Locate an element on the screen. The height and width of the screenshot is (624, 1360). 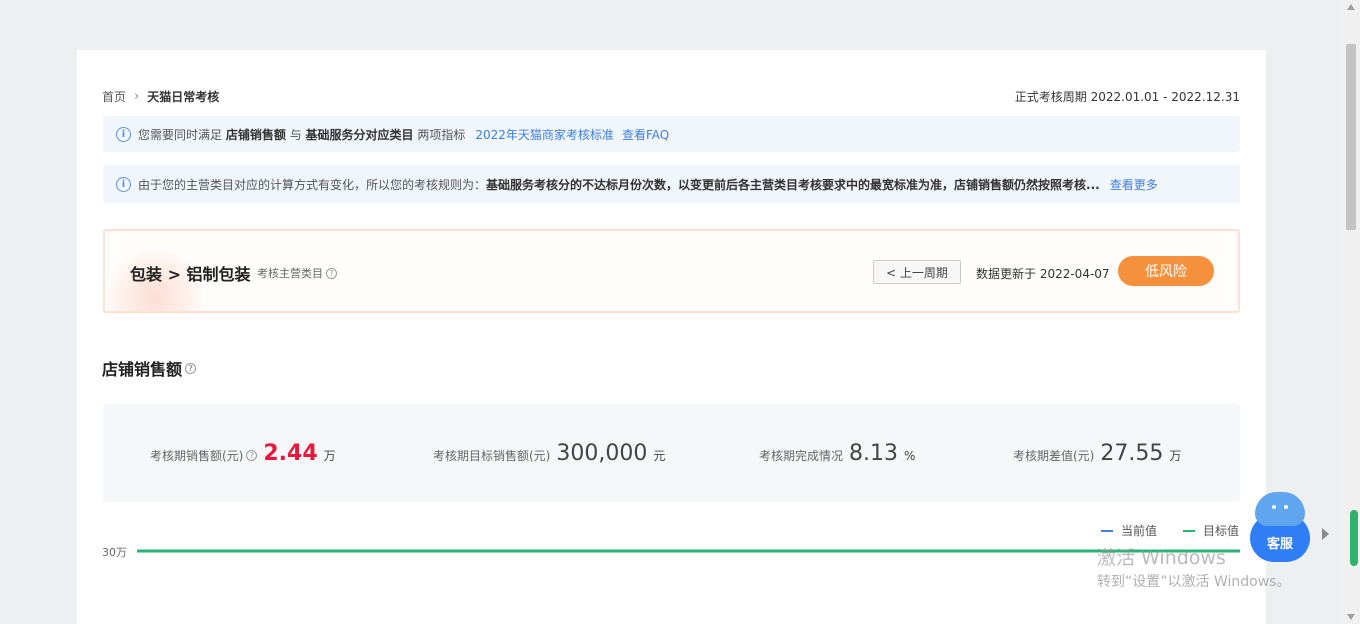
metric-sales-value: 2.44 is located at coordinates (290, 453).